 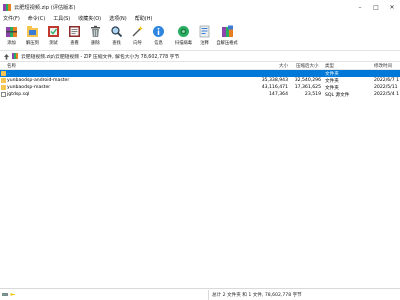 I want to click on column-size: 大小, so click(x=269, y=66).